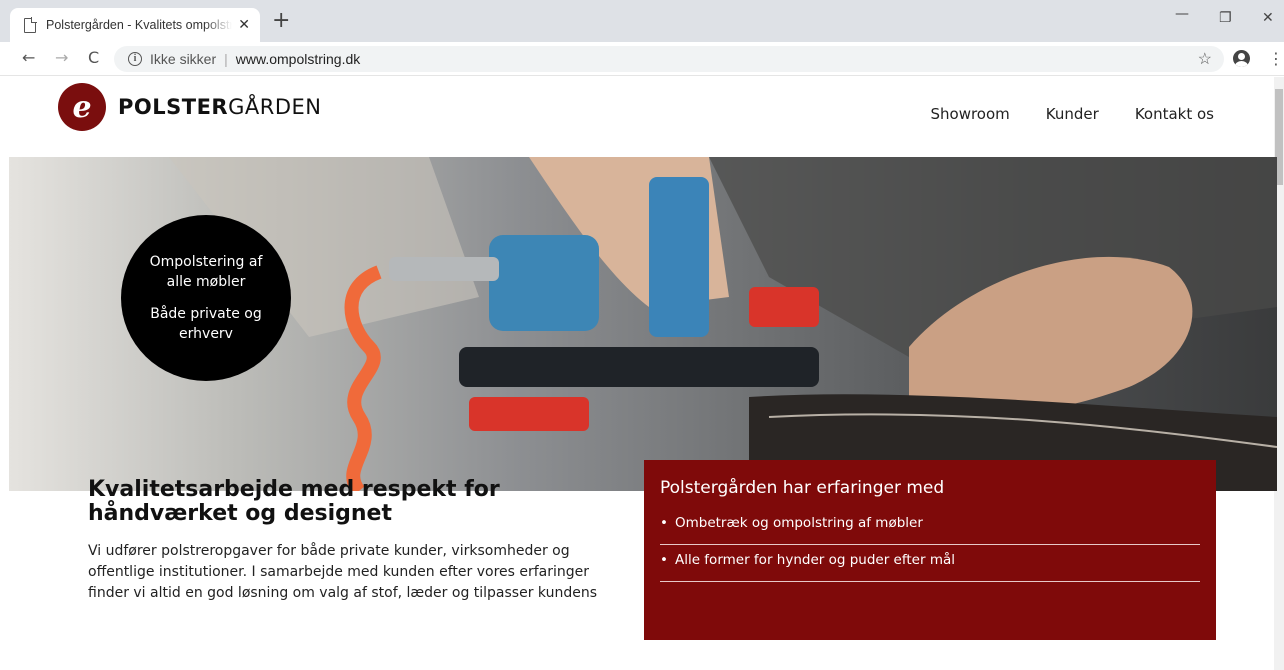 The height and width of the screenshot is (670, 1284). I want to click on security-label: Ikke sikker, so click(183, 59).